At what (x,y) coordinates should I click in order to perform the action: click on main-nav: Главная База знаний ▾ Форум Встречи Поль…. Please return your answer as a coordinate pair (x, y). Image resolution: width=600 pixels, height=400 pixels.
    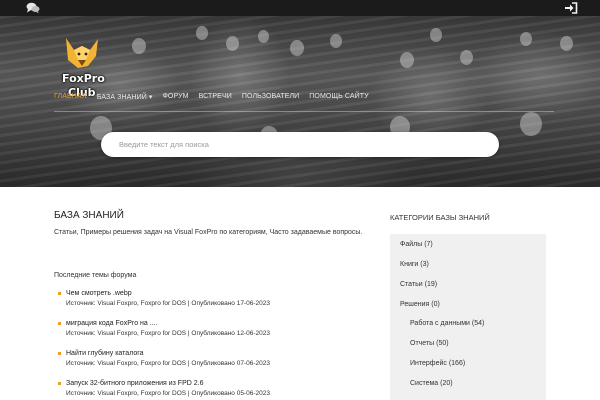
    Looking at the image, I should click on (216, 97).